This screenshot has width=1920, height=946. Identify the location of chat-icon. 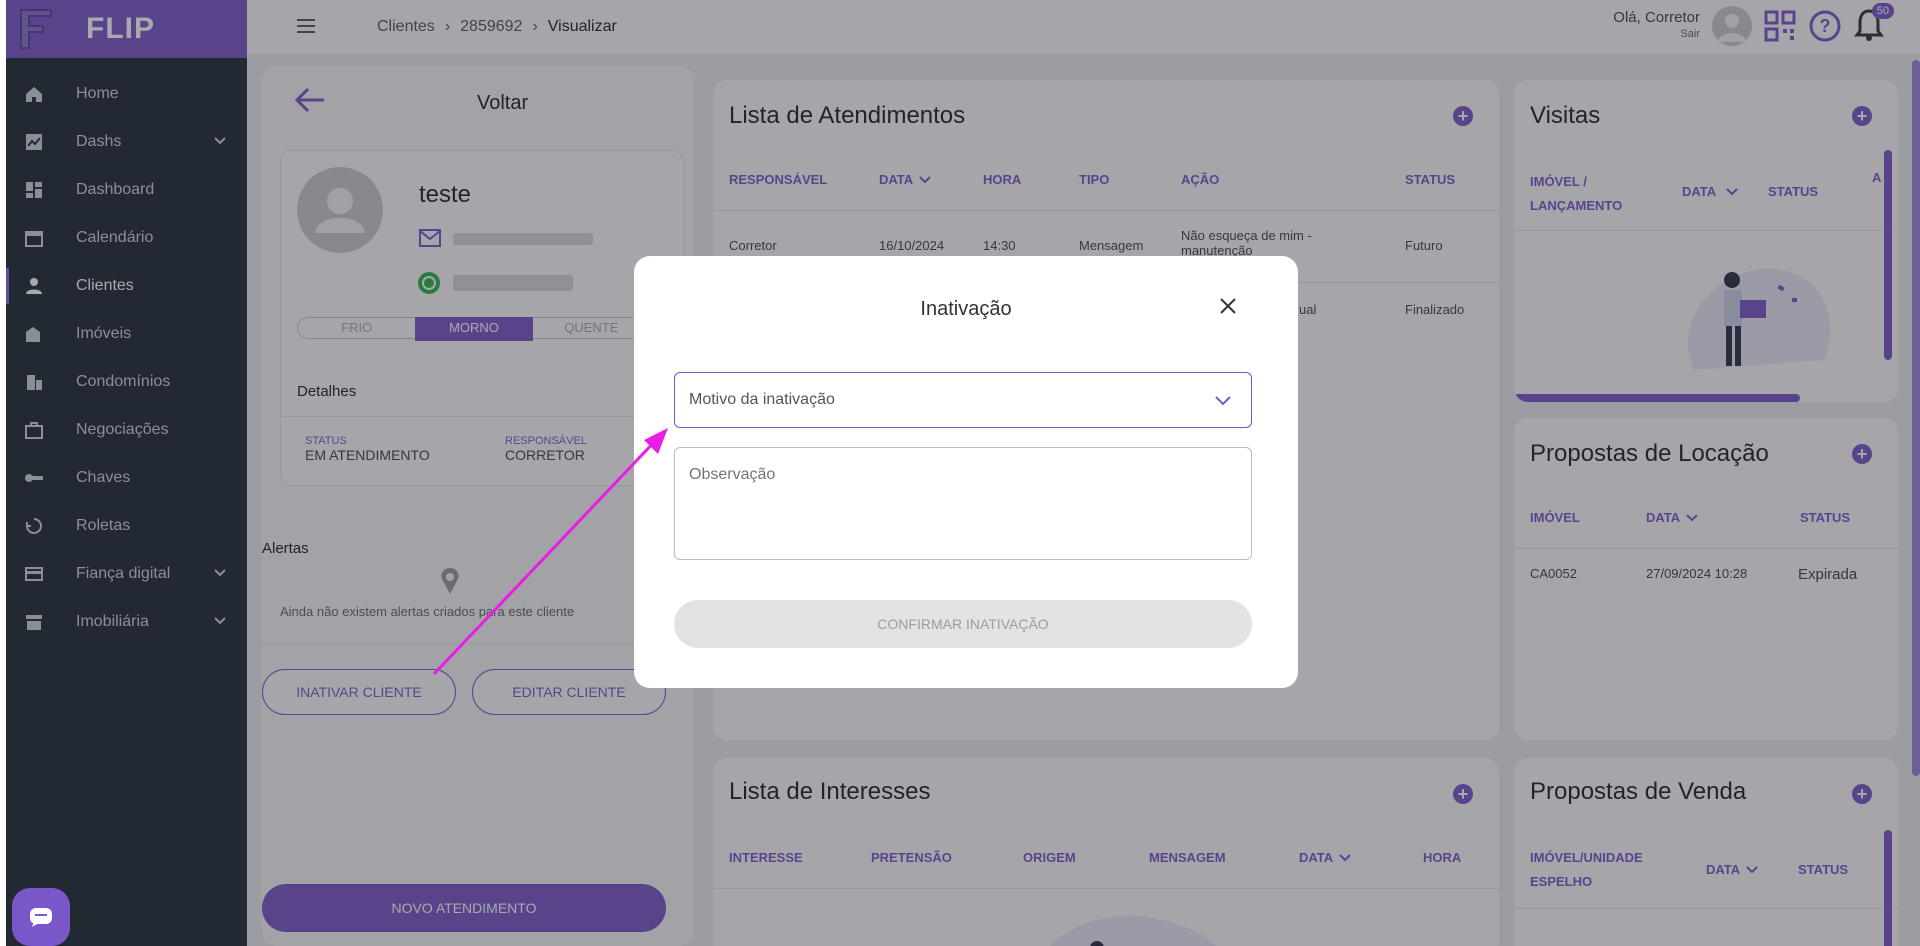
(41, 917).